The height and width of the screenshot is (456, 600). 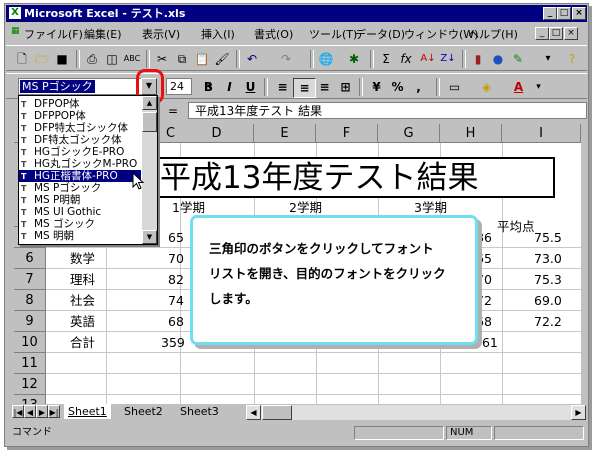 I want to click on row-header-10: 10, so click(x=30, y=342).